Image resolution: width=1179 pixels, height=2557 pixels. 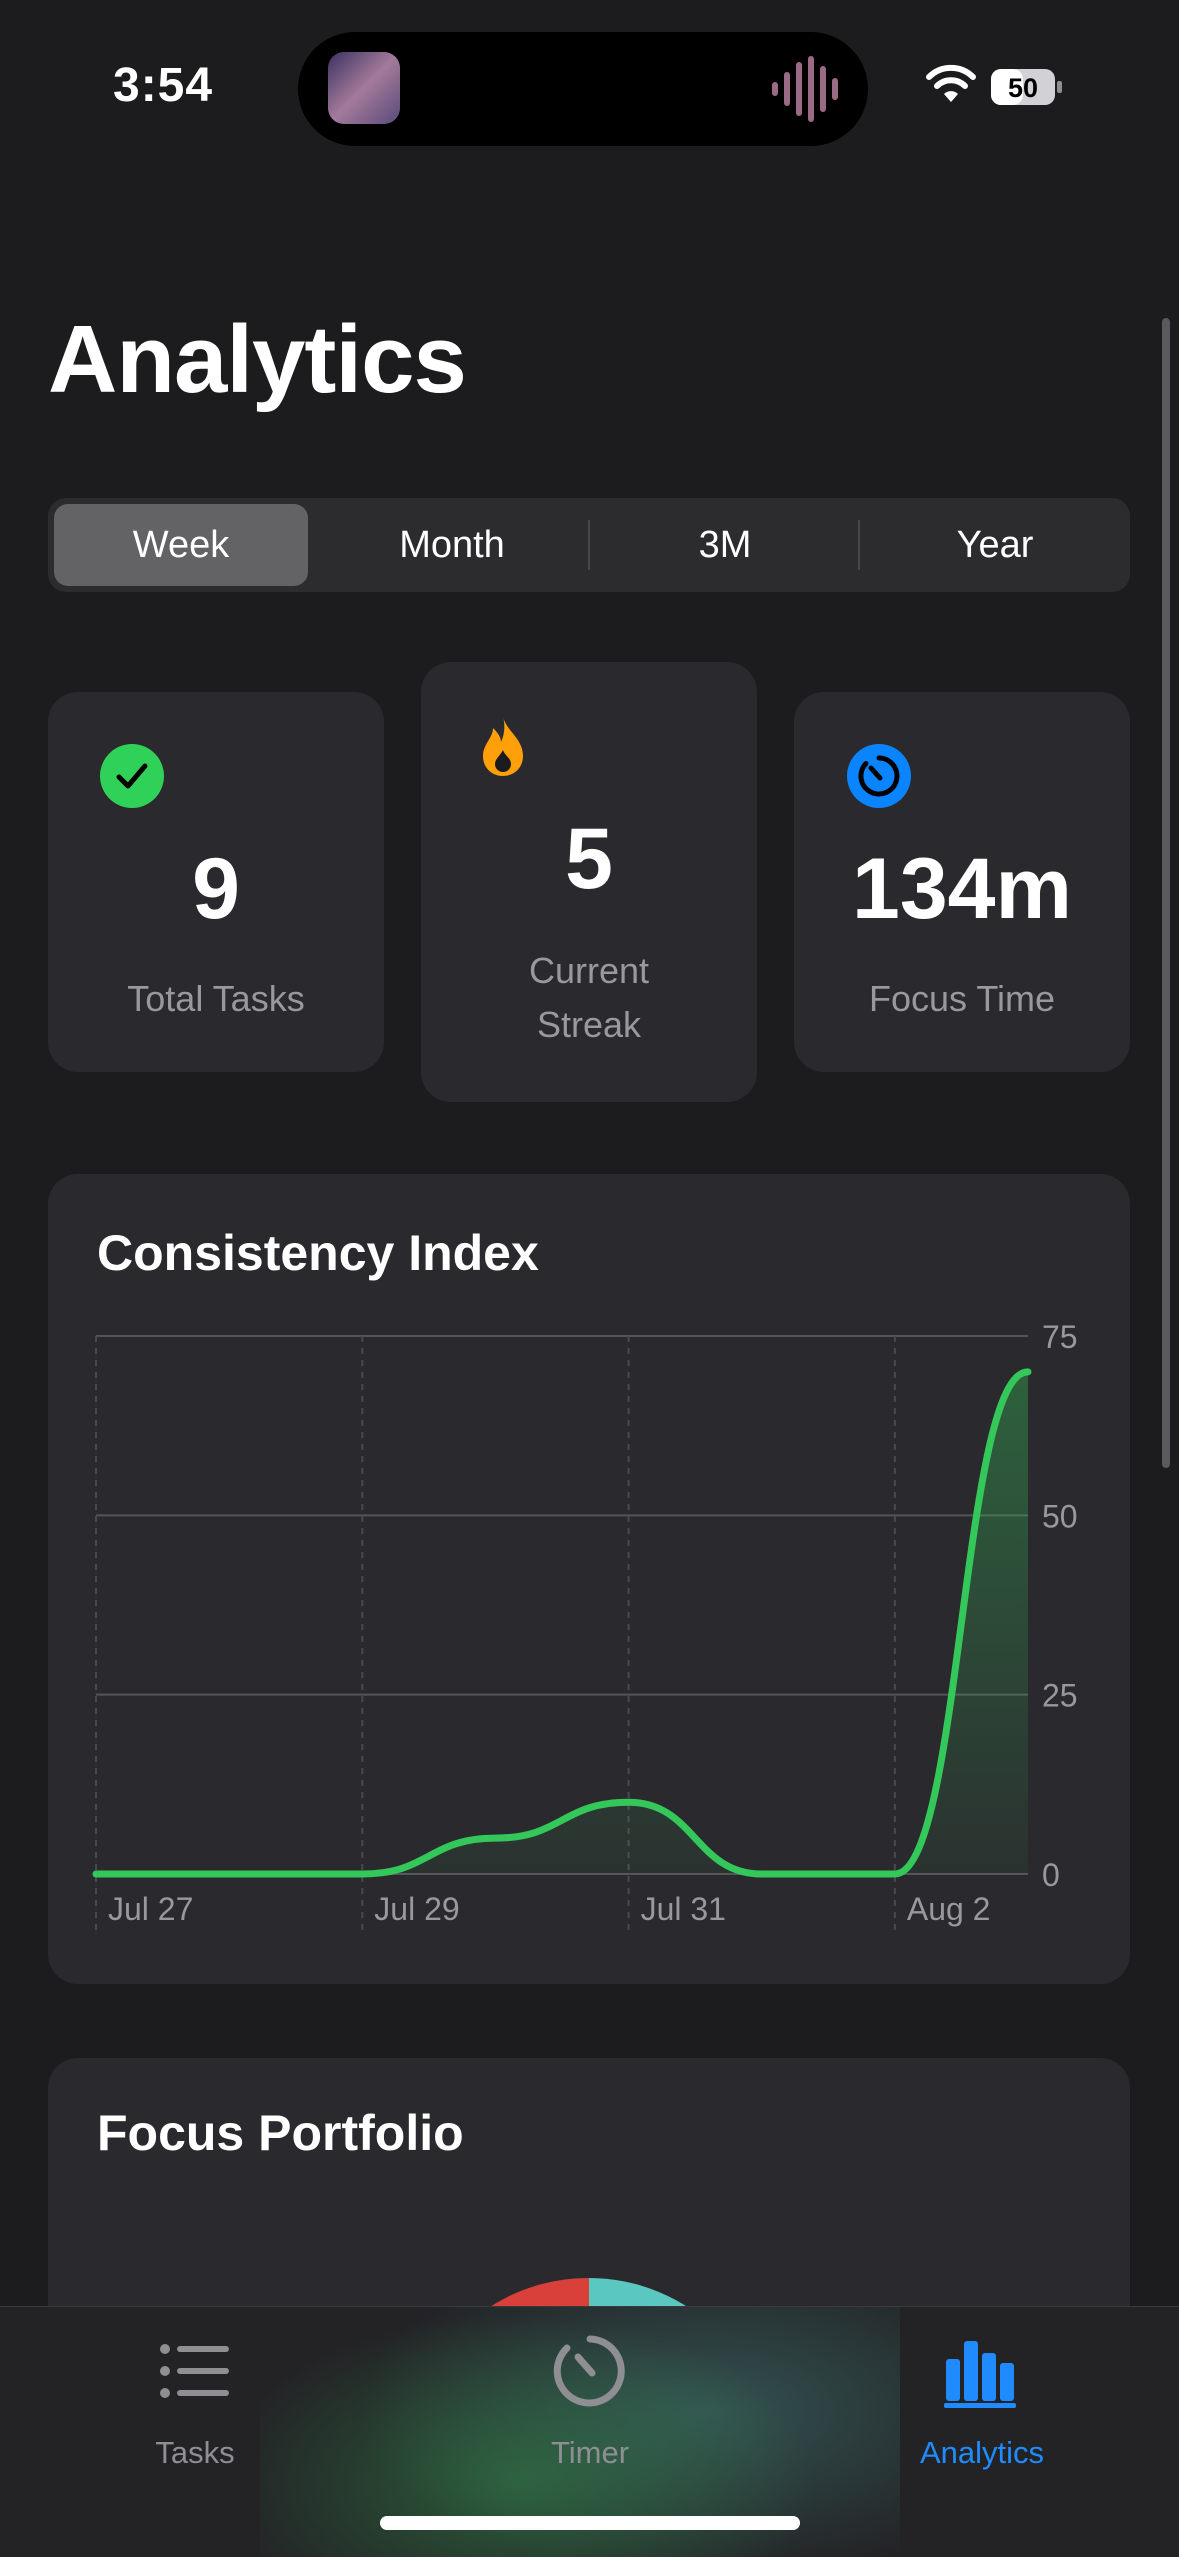 I want to click on stat-card-focus-time: 134m Focus Time, so click(x=962, y=882).